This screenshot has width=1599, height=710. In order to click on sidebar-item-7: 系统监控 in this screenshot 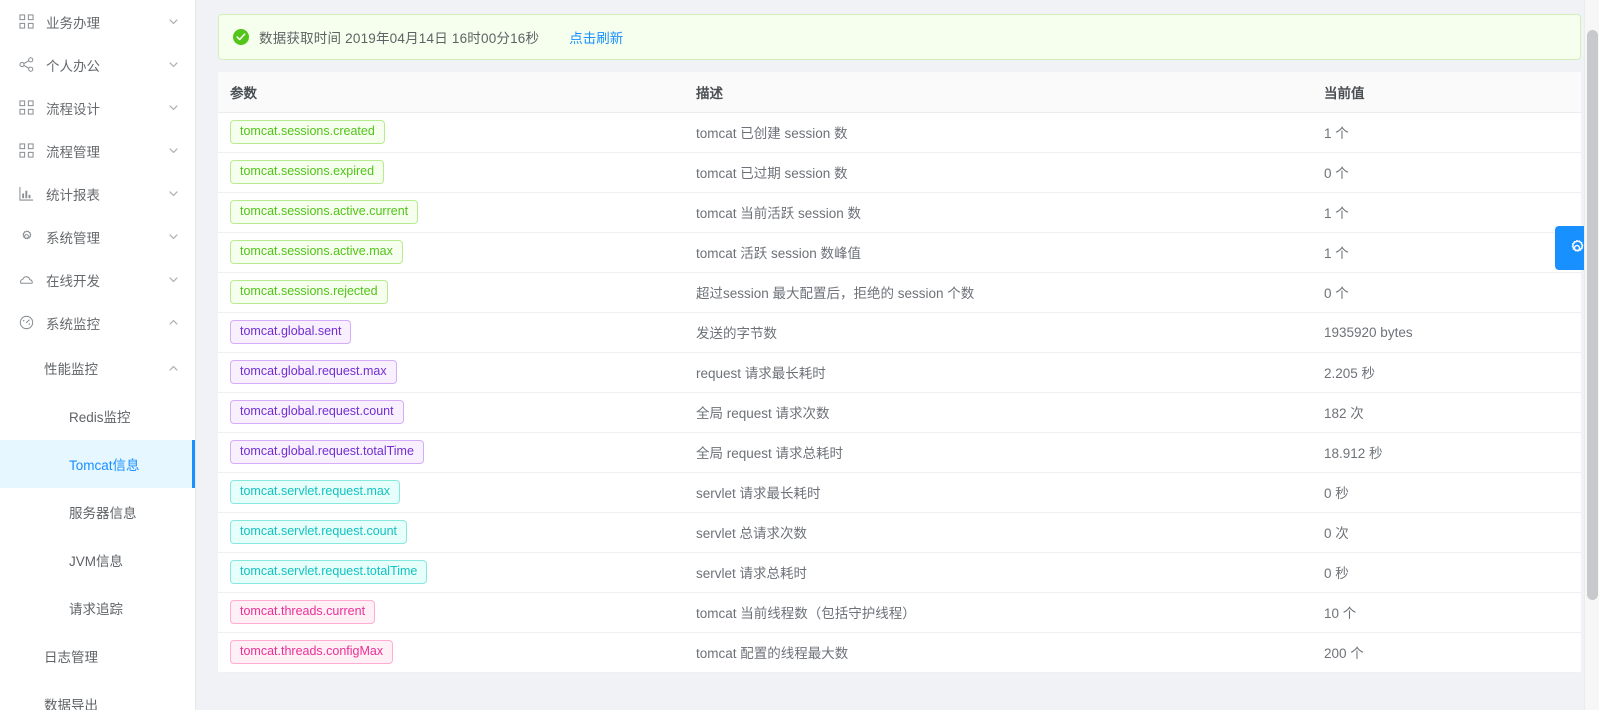, I will do `click(97, 322)`.